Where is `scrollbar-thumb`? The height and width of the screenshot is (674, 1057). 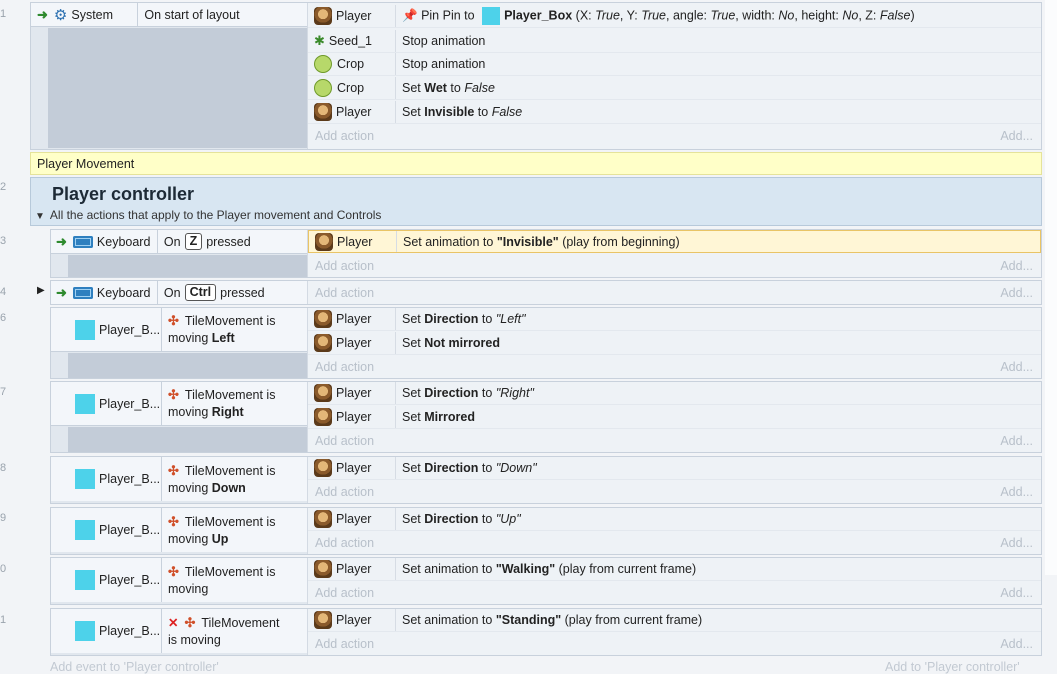 scrollbar-thumb is located at coordinates (1051, 287).